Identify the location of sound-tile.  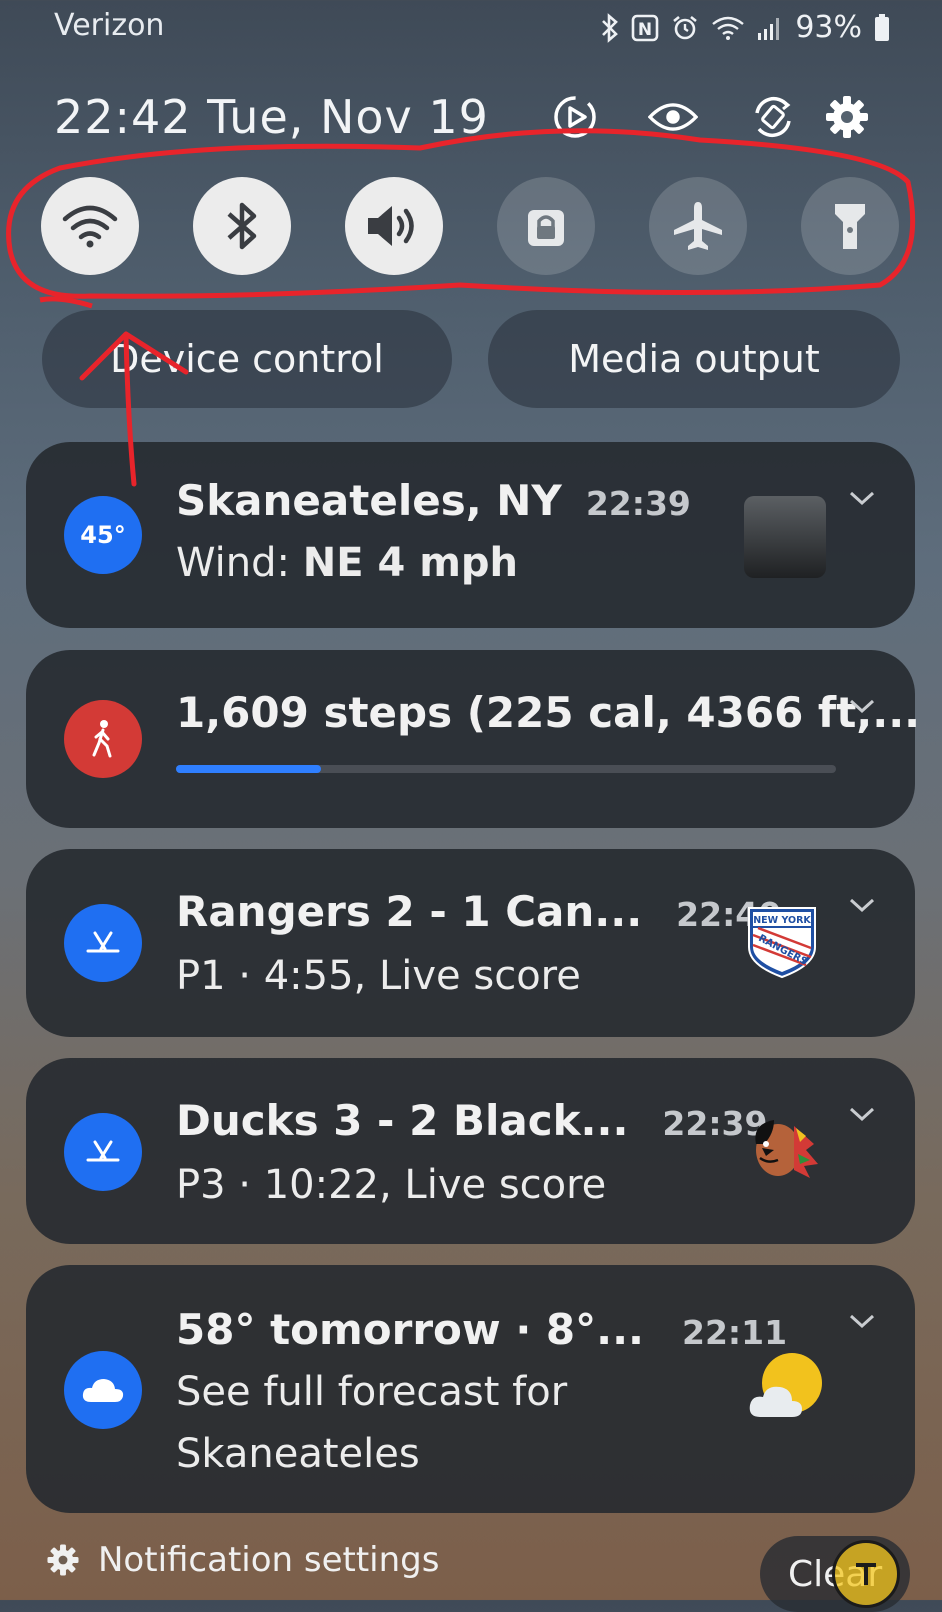
(394, 226).